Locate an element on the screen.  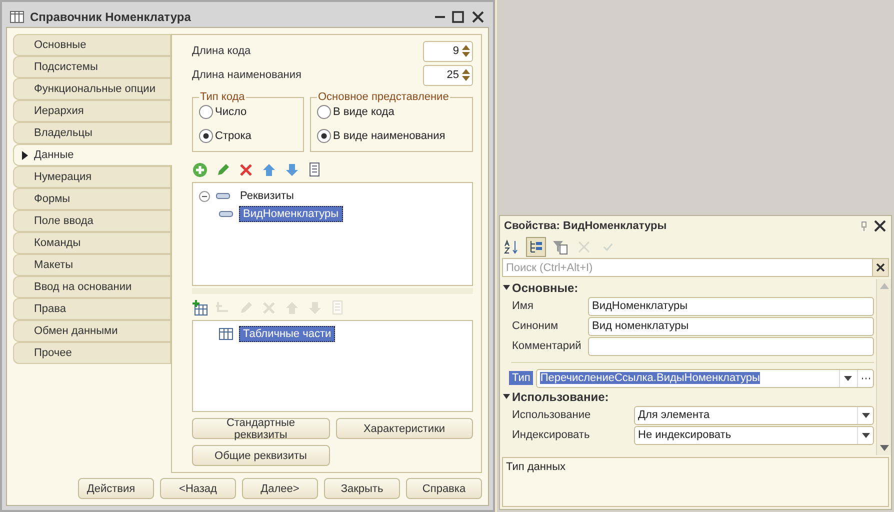
tree-item: ВидНоменклатуры is located at coordinates (291, 214).